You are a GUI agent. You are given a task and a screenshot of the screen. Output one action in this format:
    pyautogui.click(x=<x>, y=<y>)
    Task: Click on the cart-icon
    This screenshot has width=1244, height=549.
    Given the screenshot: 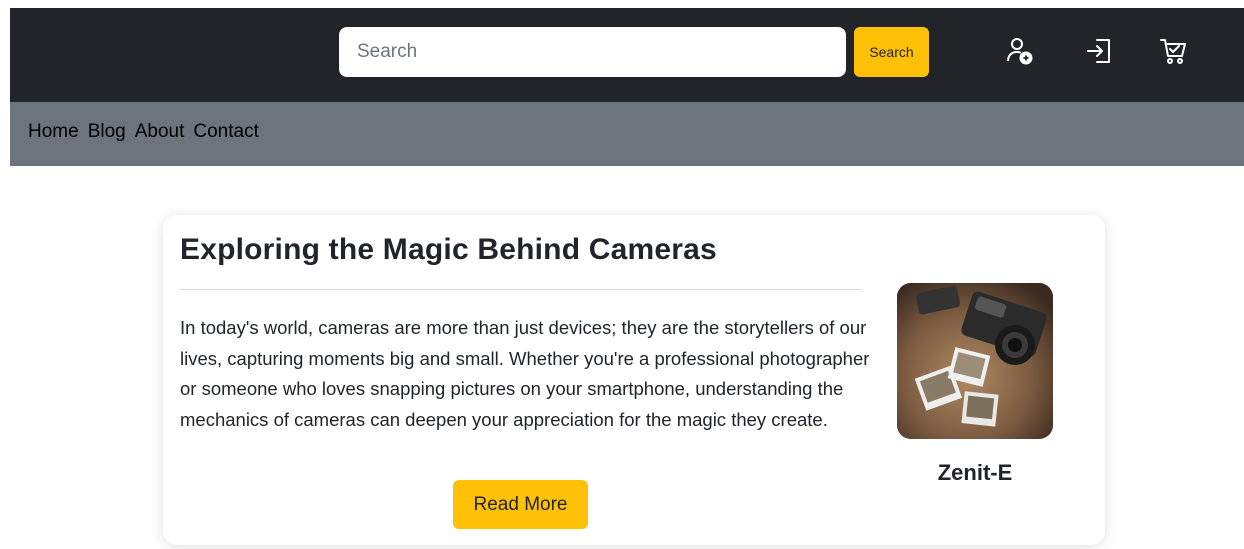 What is the action you would take?
    pyautogui.click(x=1173, y=51)
    